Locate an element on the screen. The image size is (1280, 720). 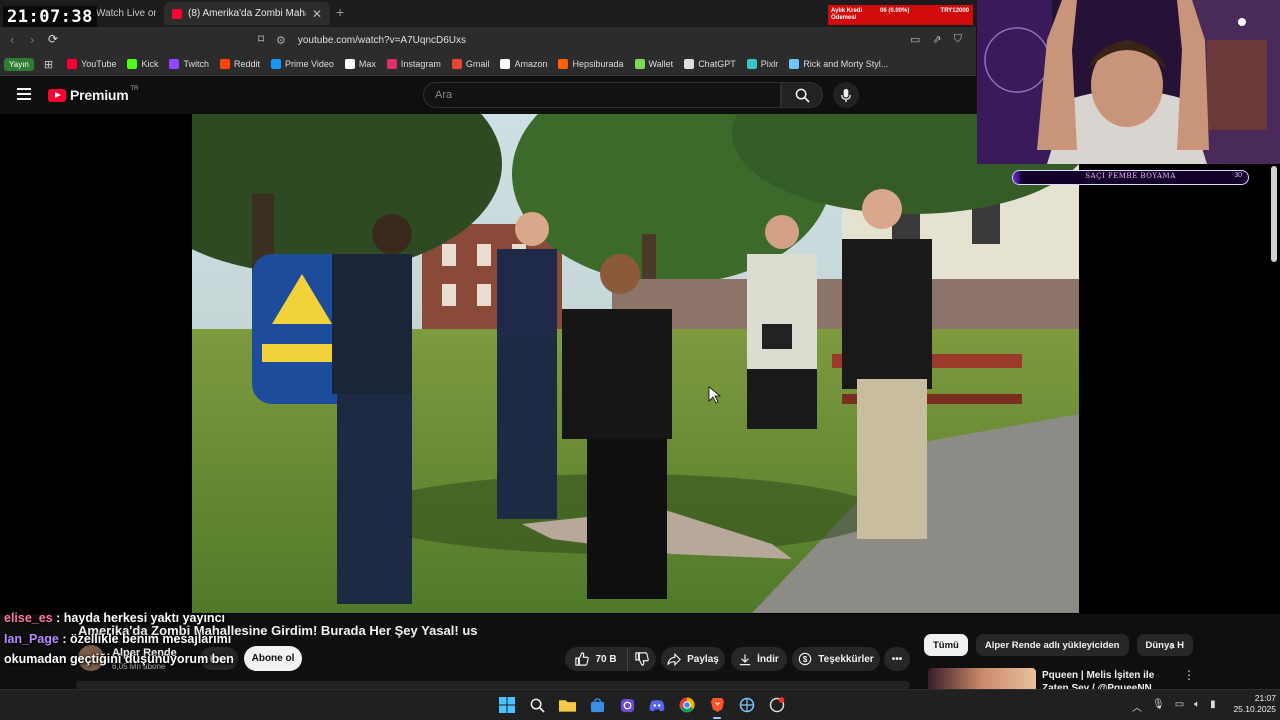
apps-grid-icon: ⊞ is located at coordinates (48, 64).